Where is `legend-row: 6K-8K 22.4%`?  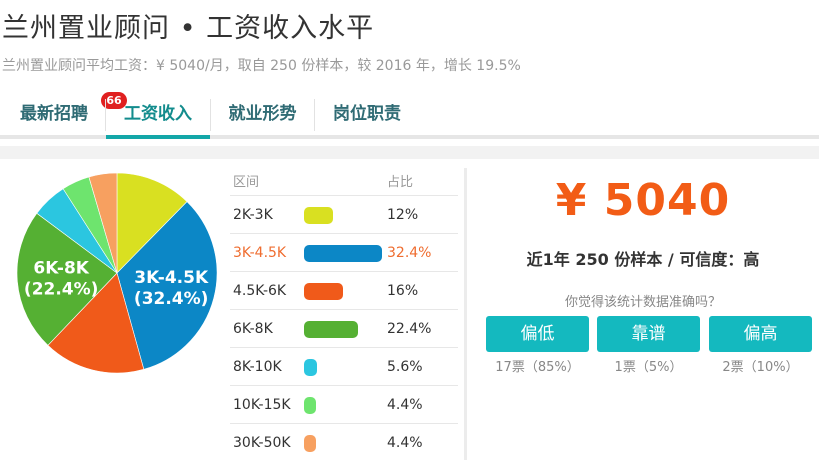 legend-row: 6K-8K 22.4% is located at coordinates (344, 329).